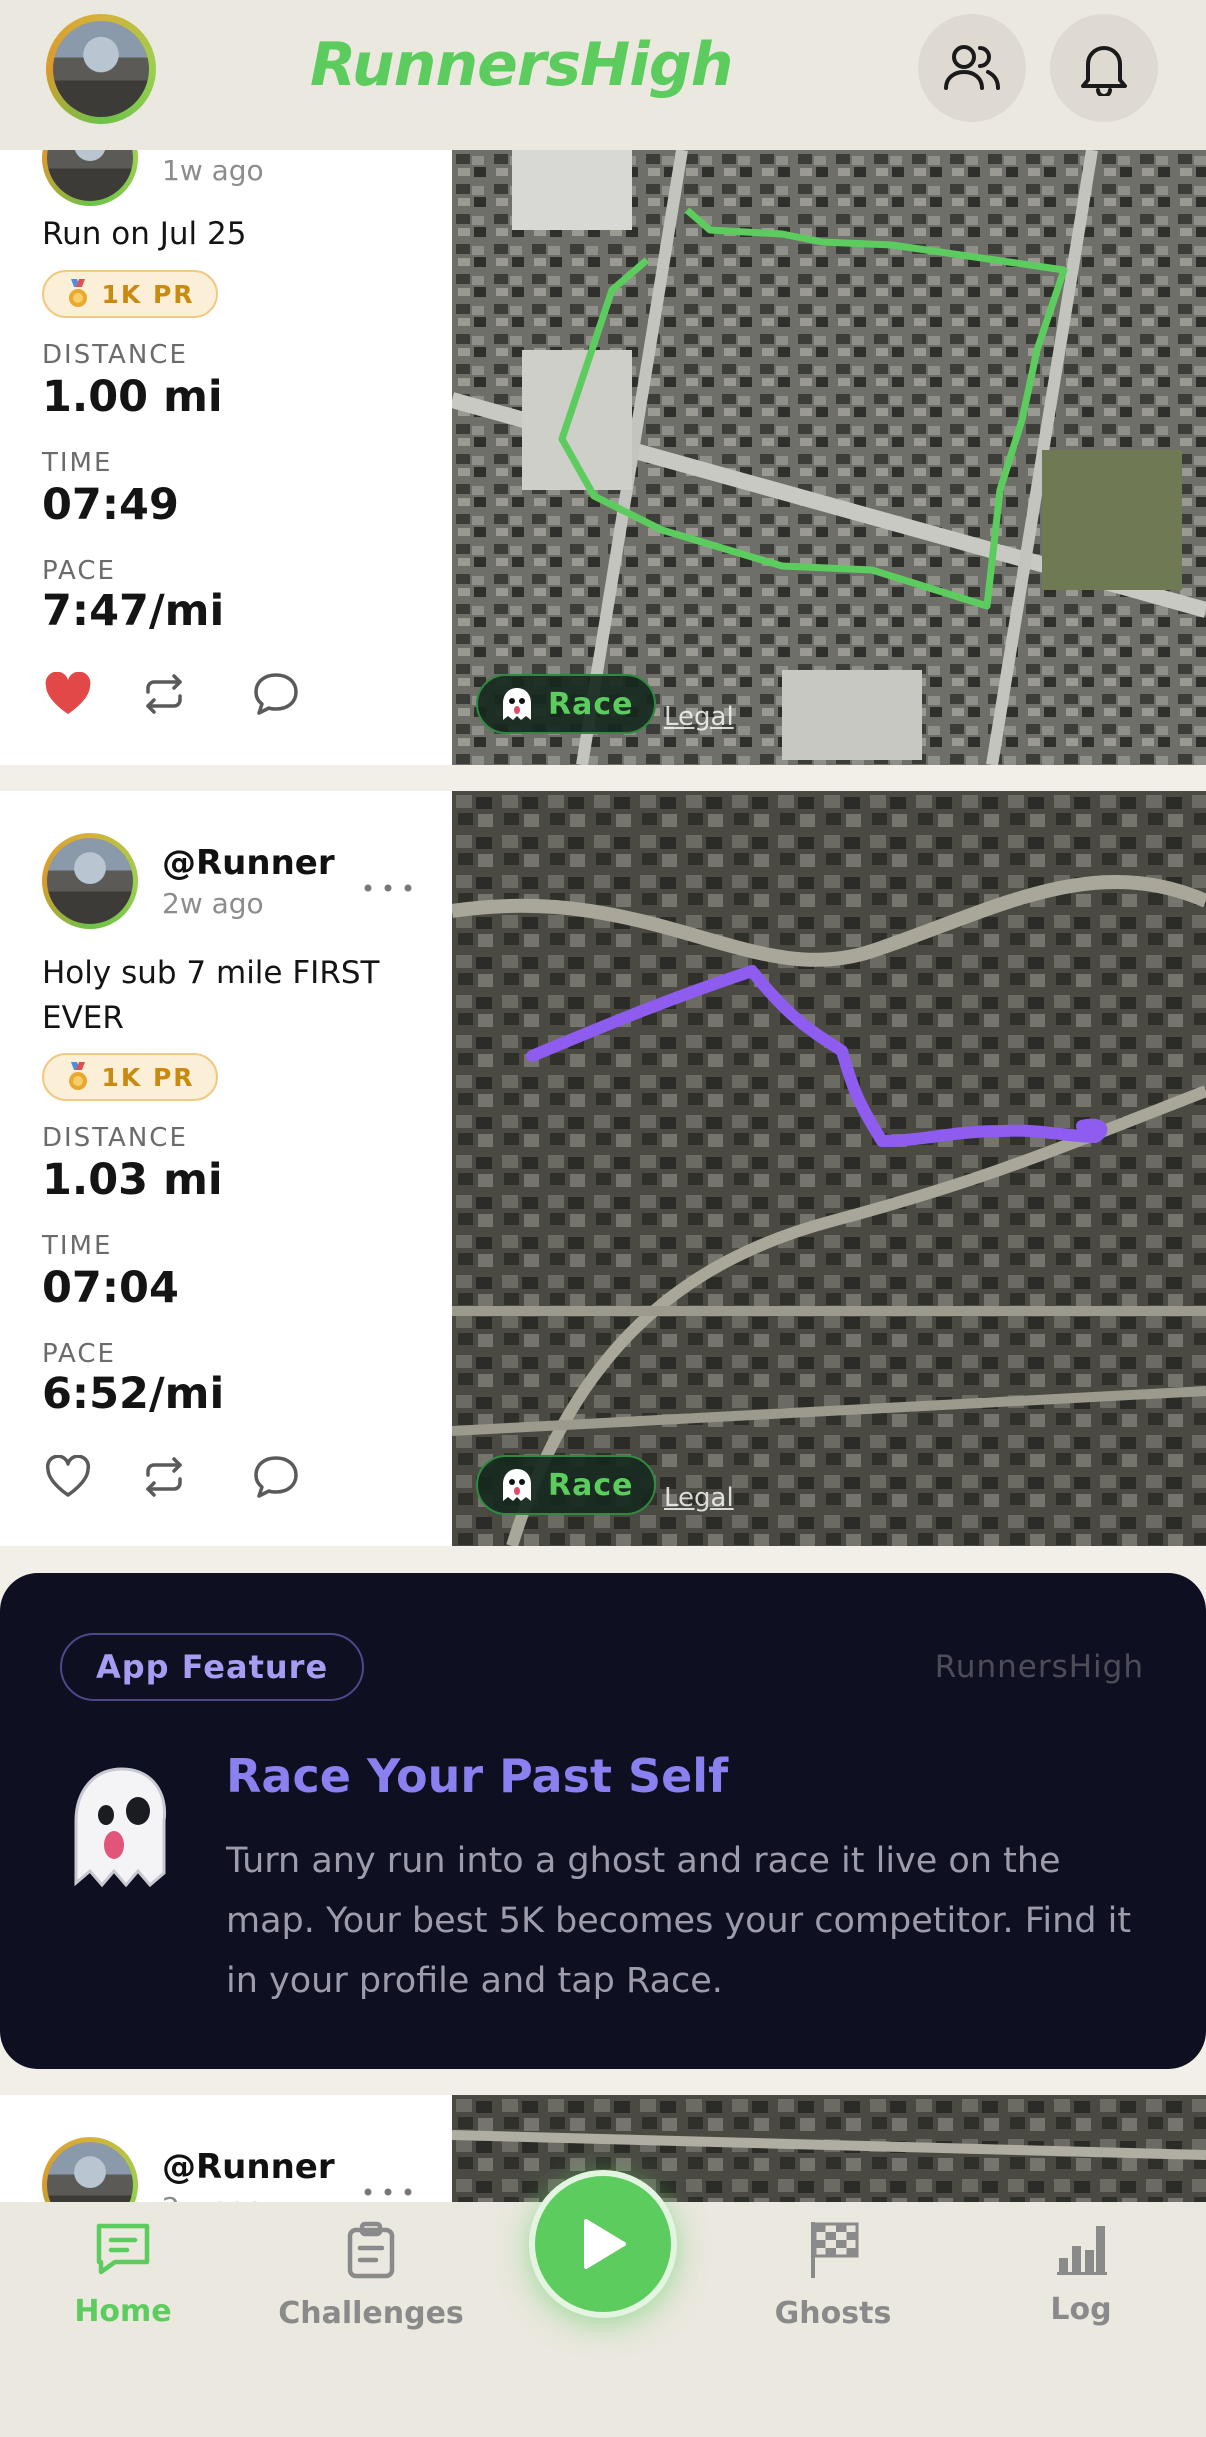 The height and width of the screenshot is (2437, 1206). I want to click on post-time-ago: 1w ago, so click(213, 170).